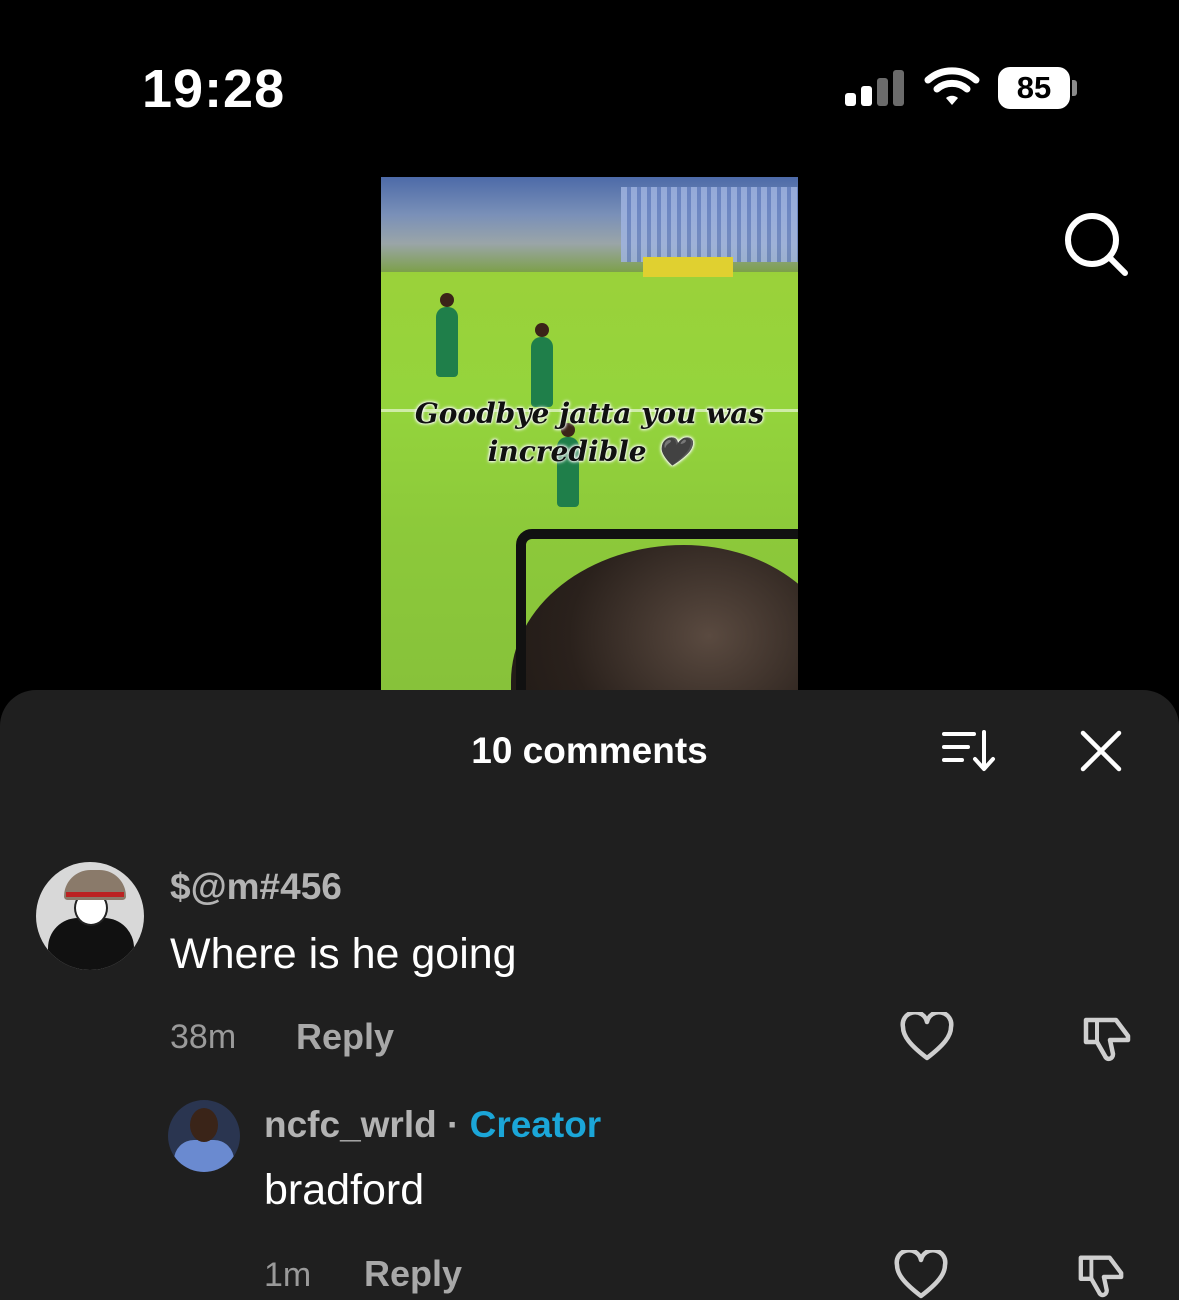 The width and height of the screenshot is (1179, 1300). Describe the element at coordinates (256, 887) in the screenshot. I see `comment-username: $@m#456` at that location.